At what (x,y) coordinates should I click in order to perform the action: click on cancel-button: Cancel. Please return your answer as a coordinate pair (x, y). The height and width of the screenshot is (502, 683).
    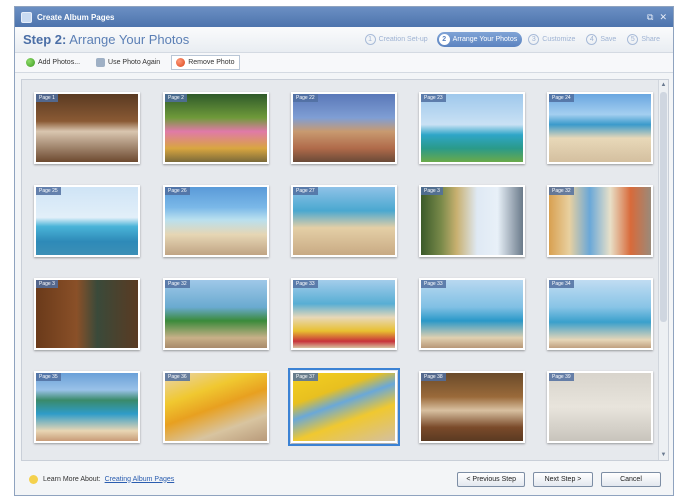
    Looking at the image, I should click on (631, 479).